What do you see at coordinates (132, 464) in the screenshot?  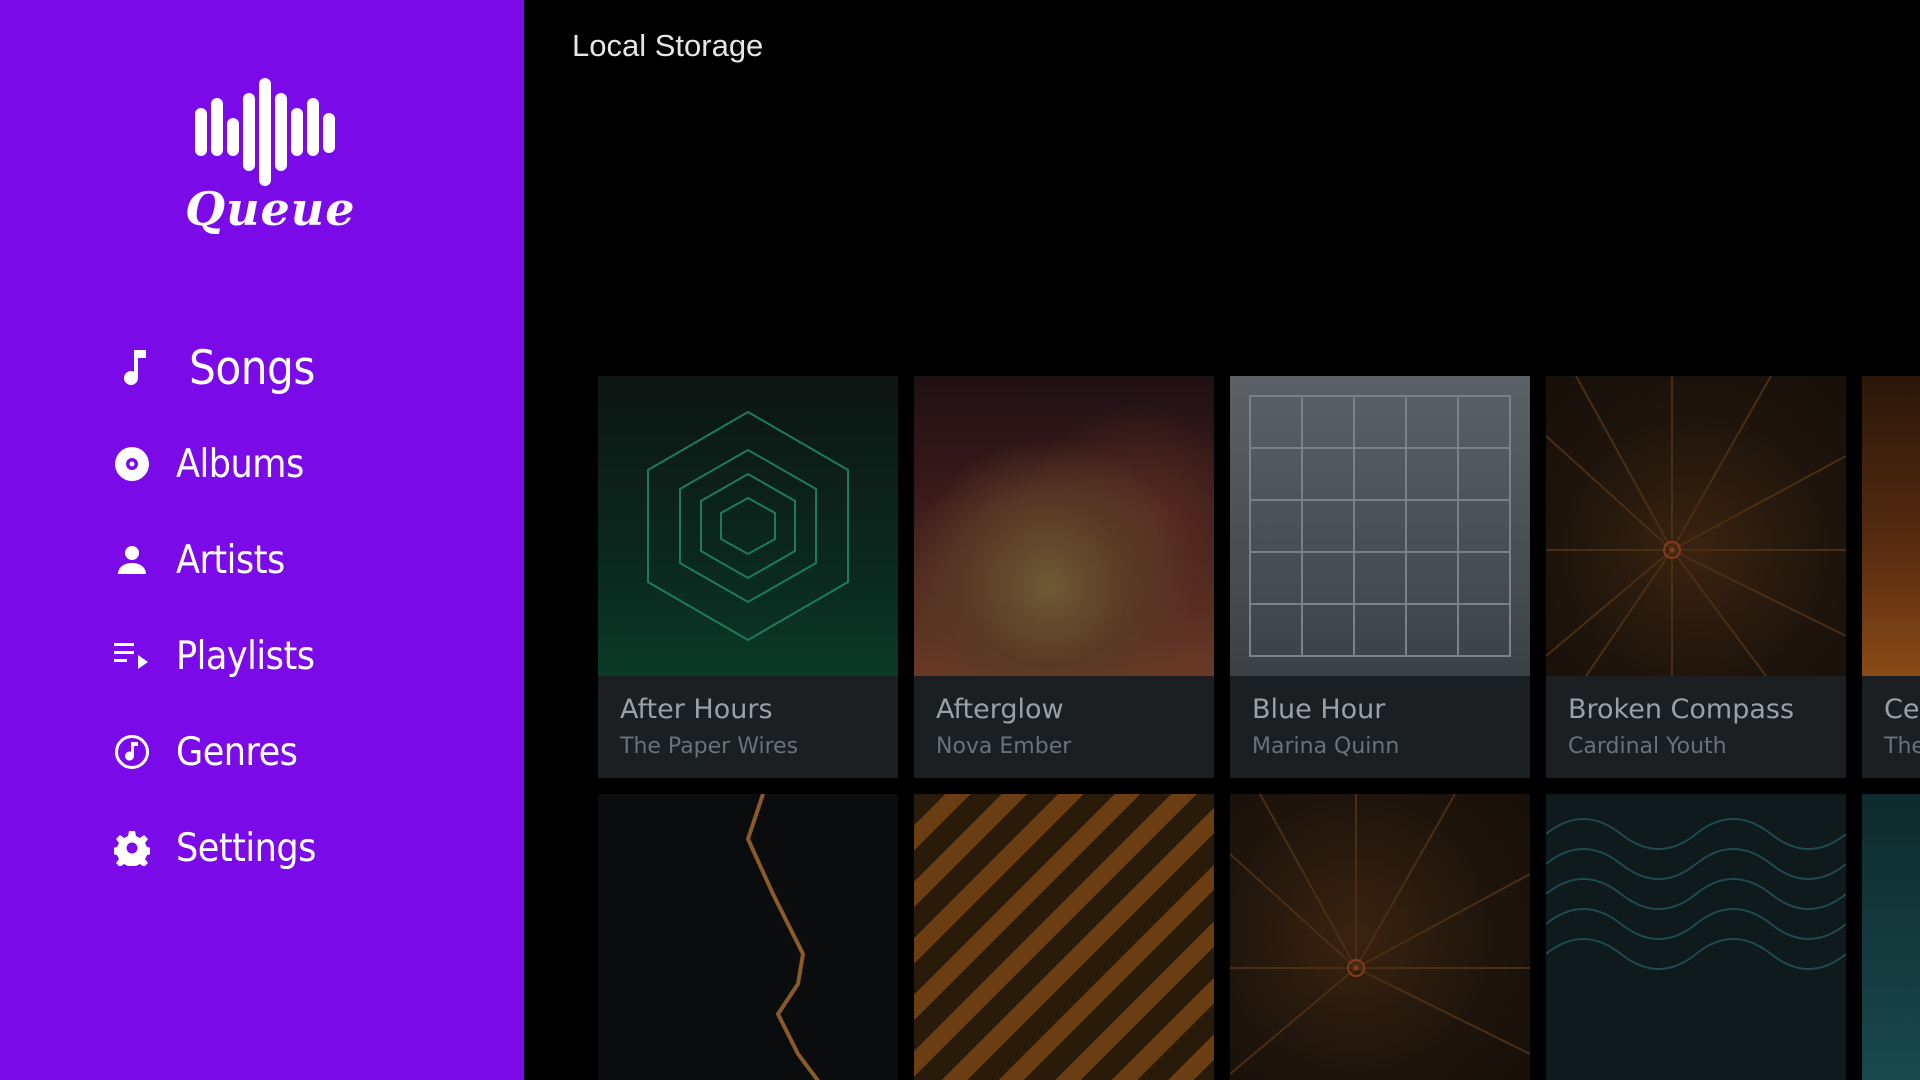 I see `album-disc-icon` at bounding box center [132, 464].